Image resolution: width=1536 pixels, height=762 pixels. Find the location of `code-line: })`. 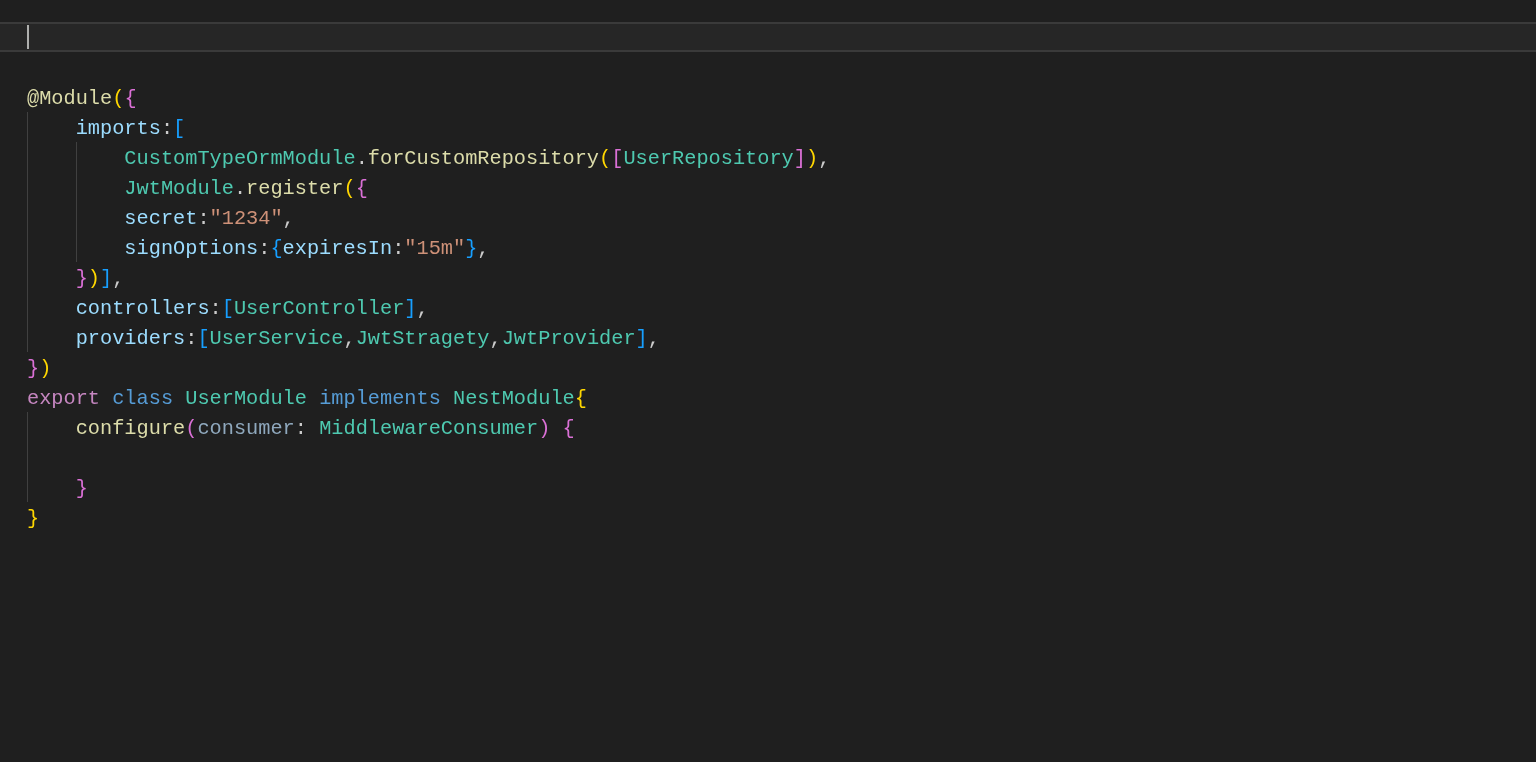

code-line: }) is located at coordinates (39, 368).